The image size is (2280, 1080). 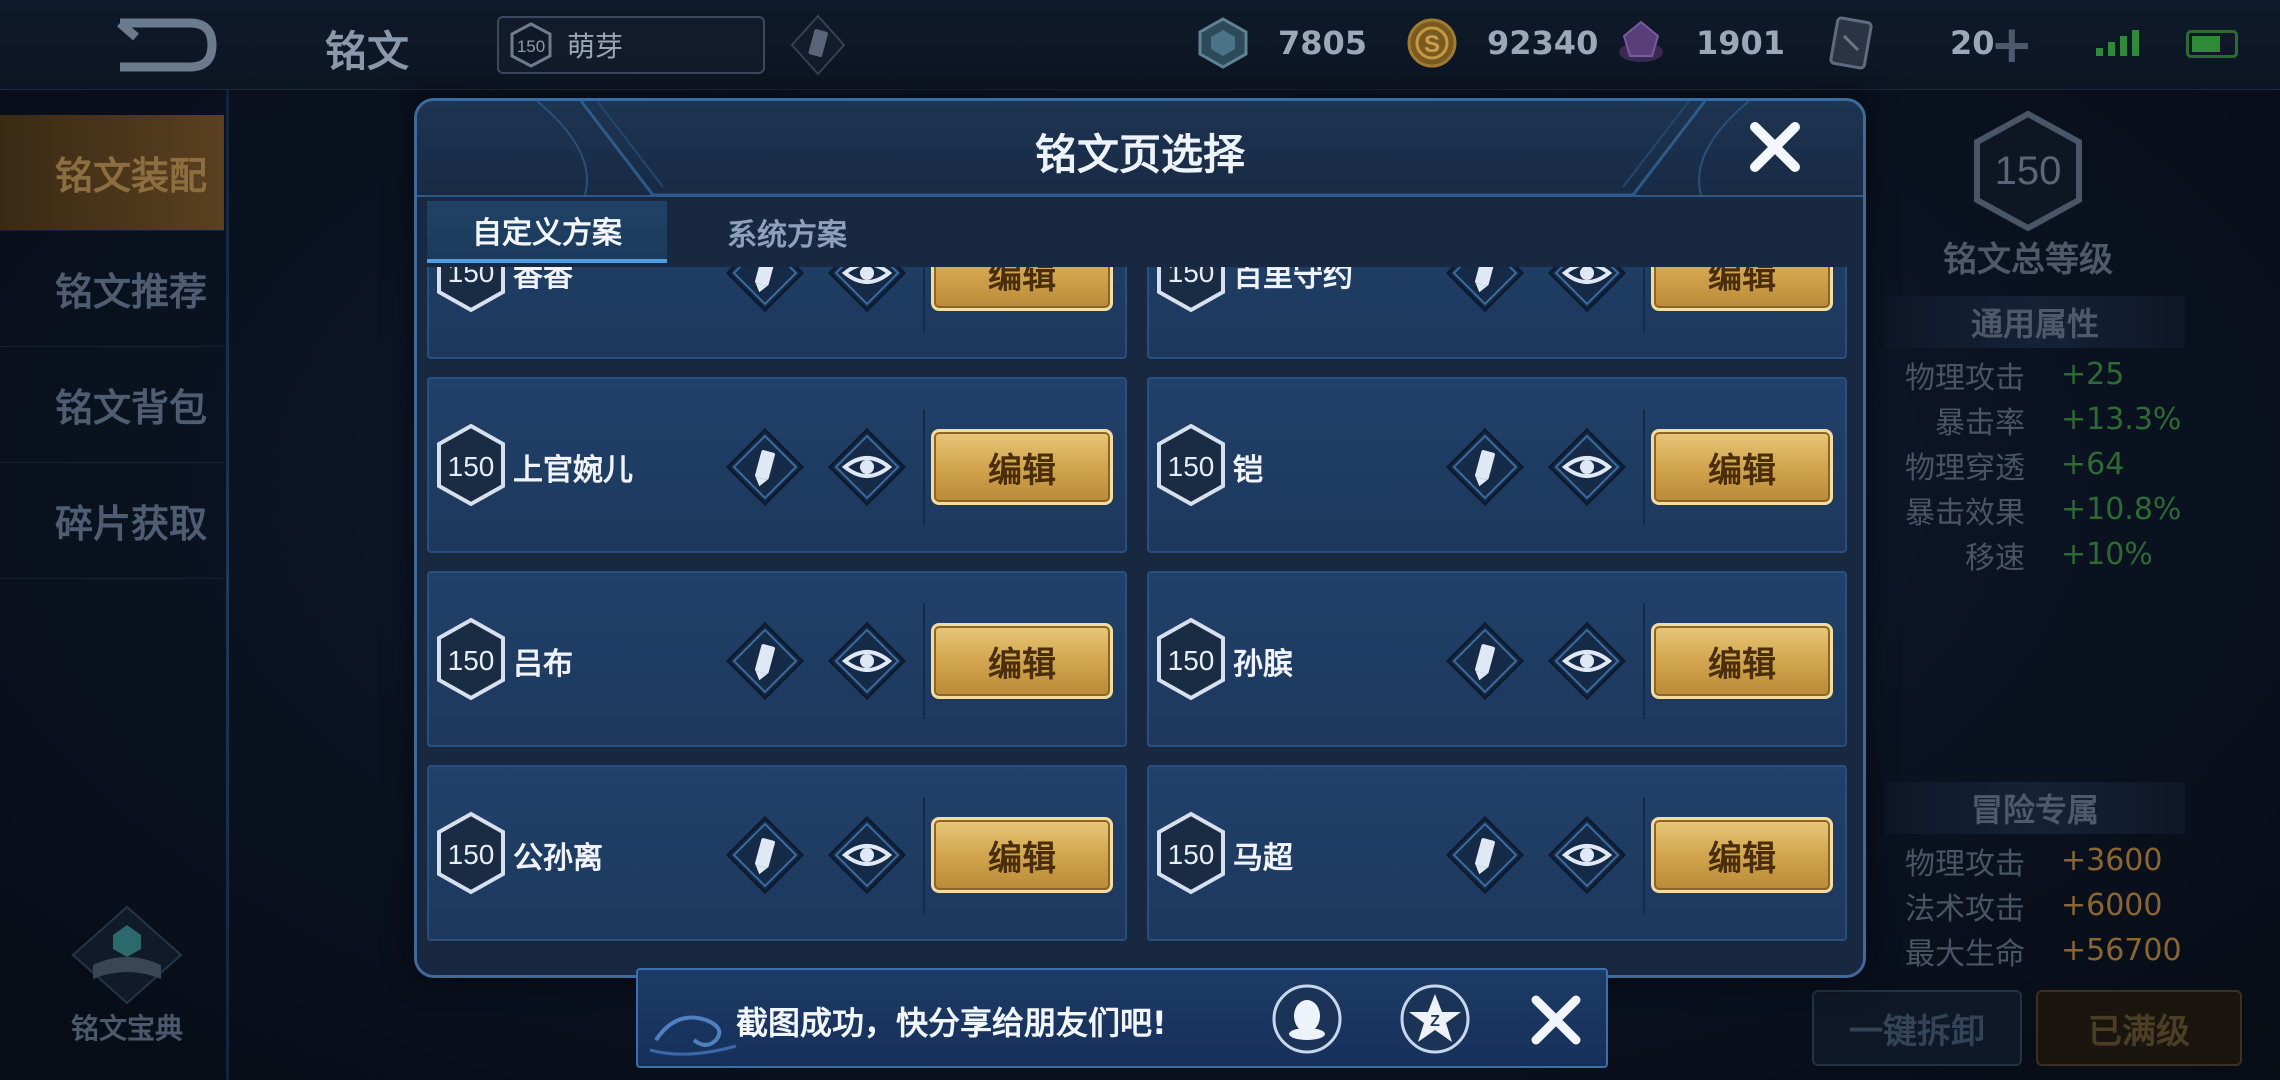 I want to click on resource-crystal: 1901, so click(x=1699, y=43).